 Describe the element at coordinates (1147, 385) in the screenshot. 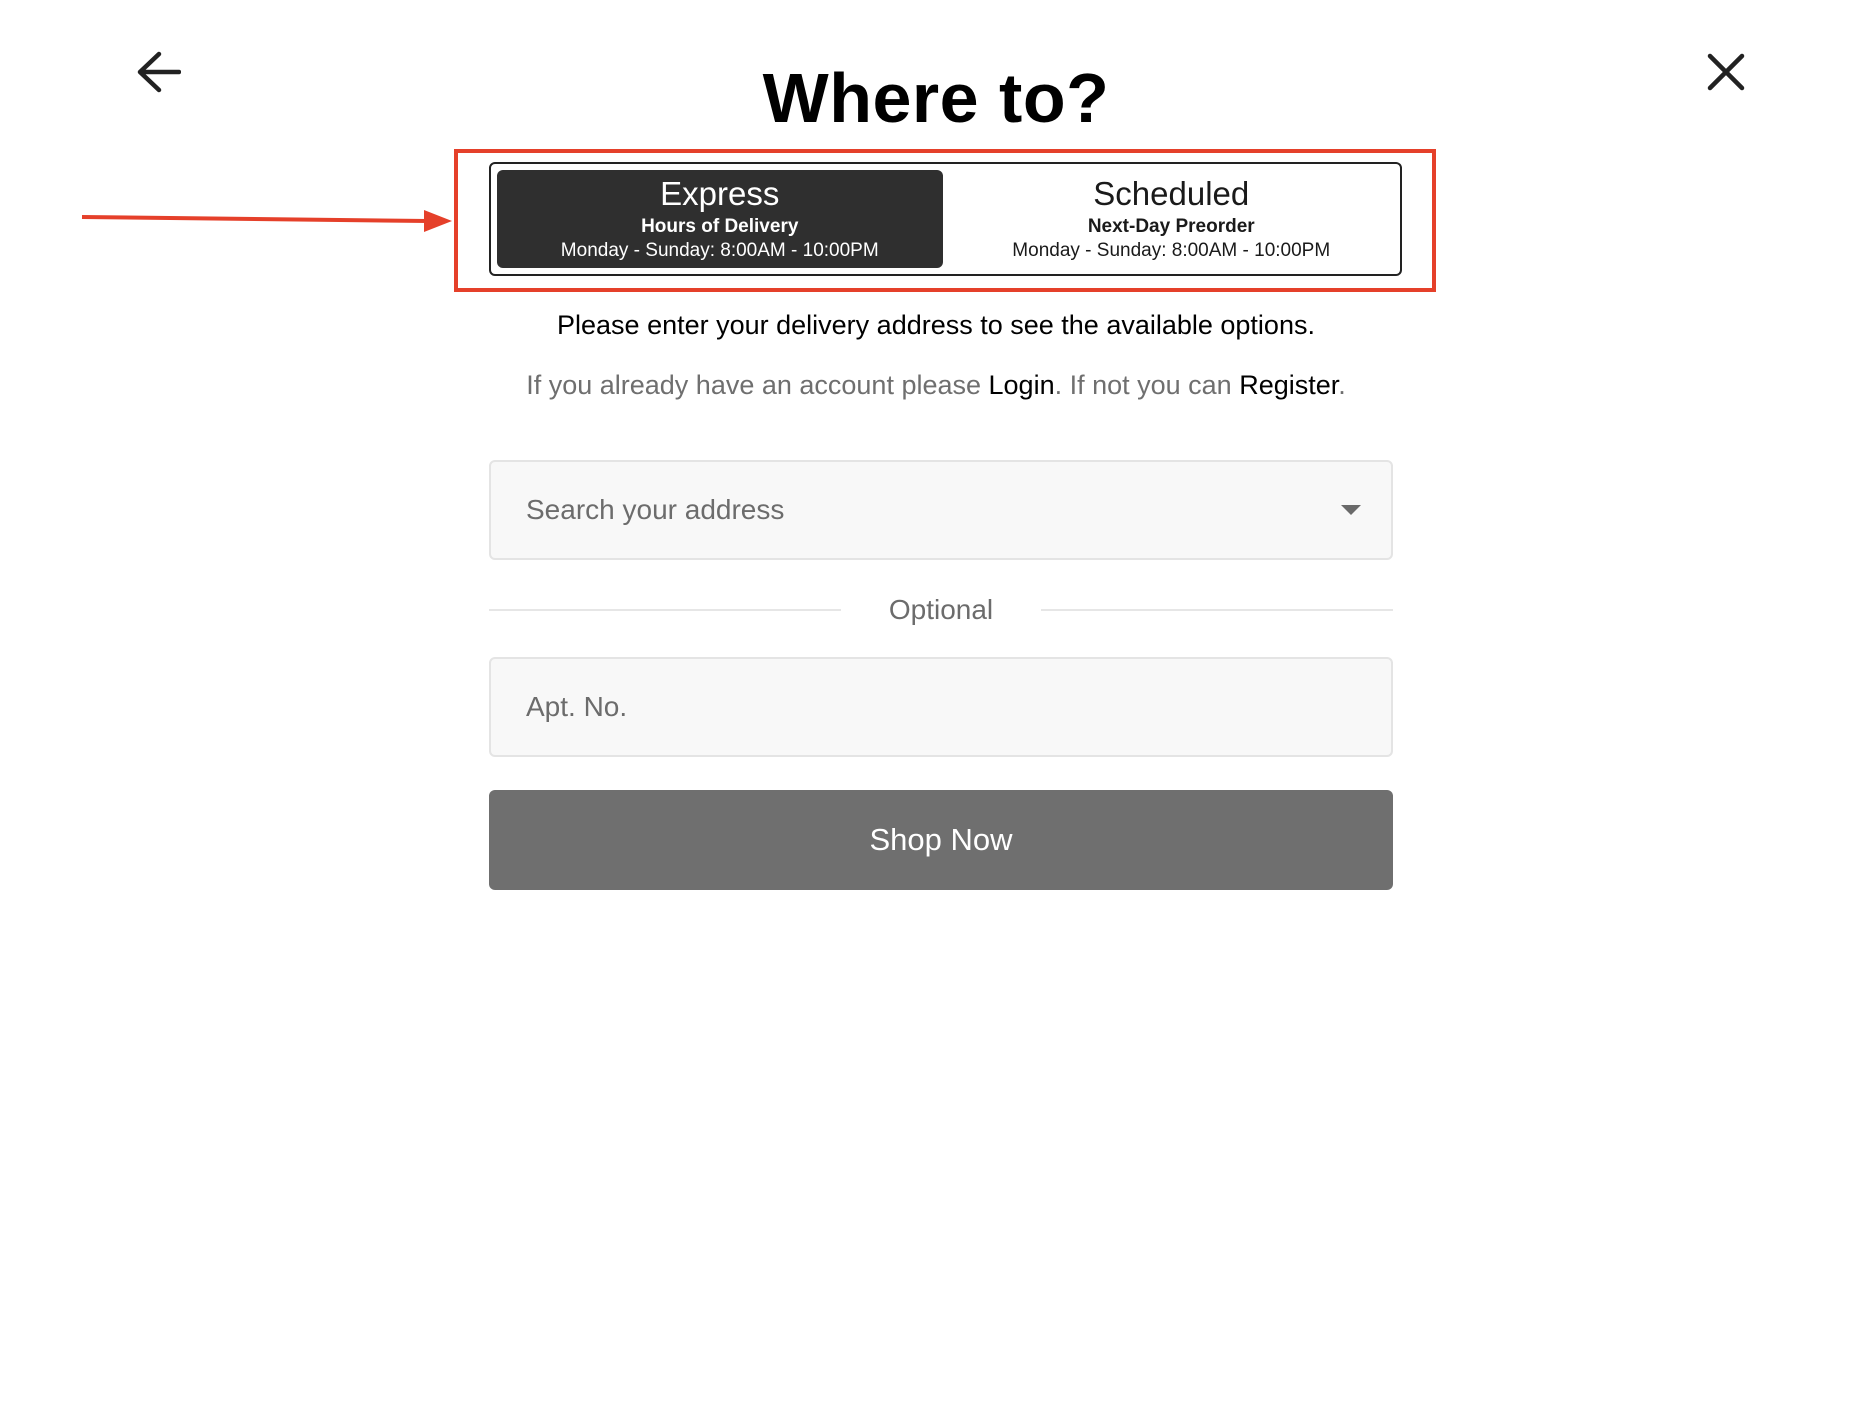

I see `account-middle: . If not you can` at that location.